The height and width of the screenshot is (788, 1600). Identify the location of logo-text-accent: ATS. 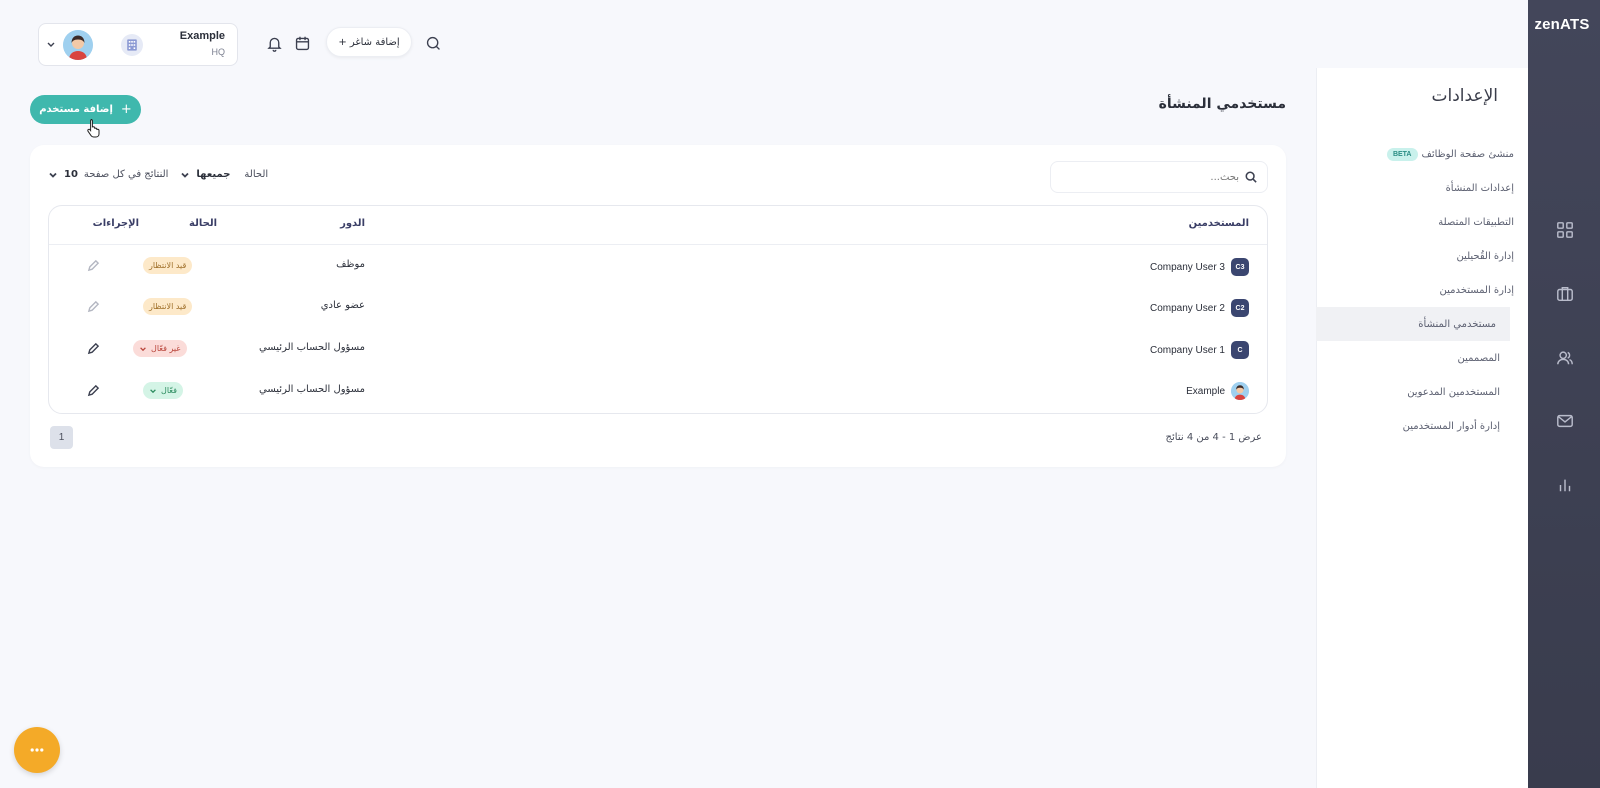
(1575, 24).